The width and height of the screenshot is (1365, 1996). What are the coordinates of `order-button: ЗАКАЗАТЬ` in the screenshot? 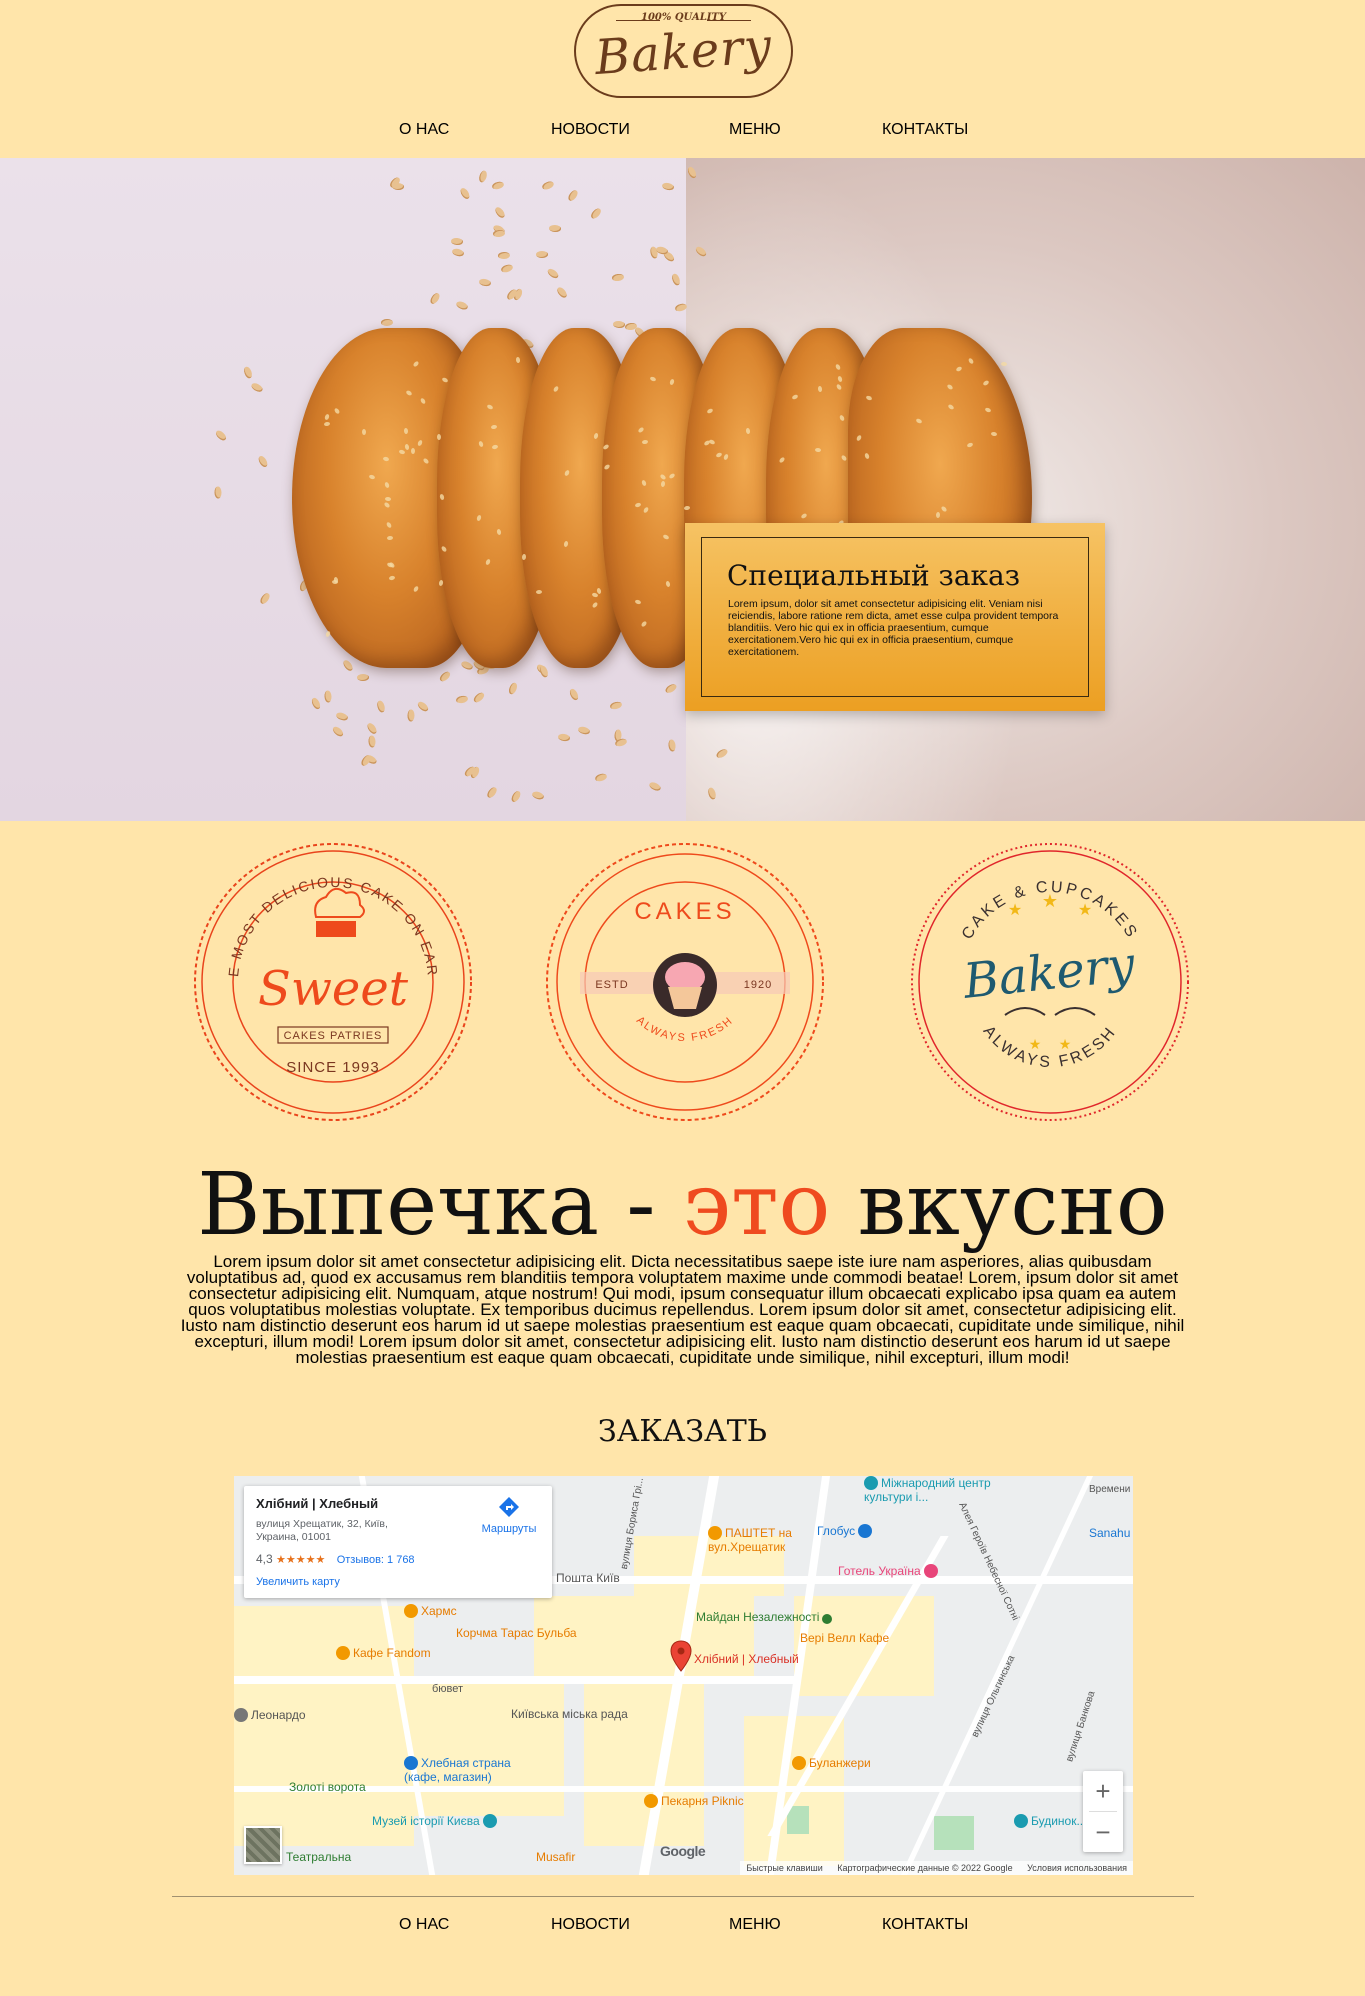 It's located at (682, 1431).